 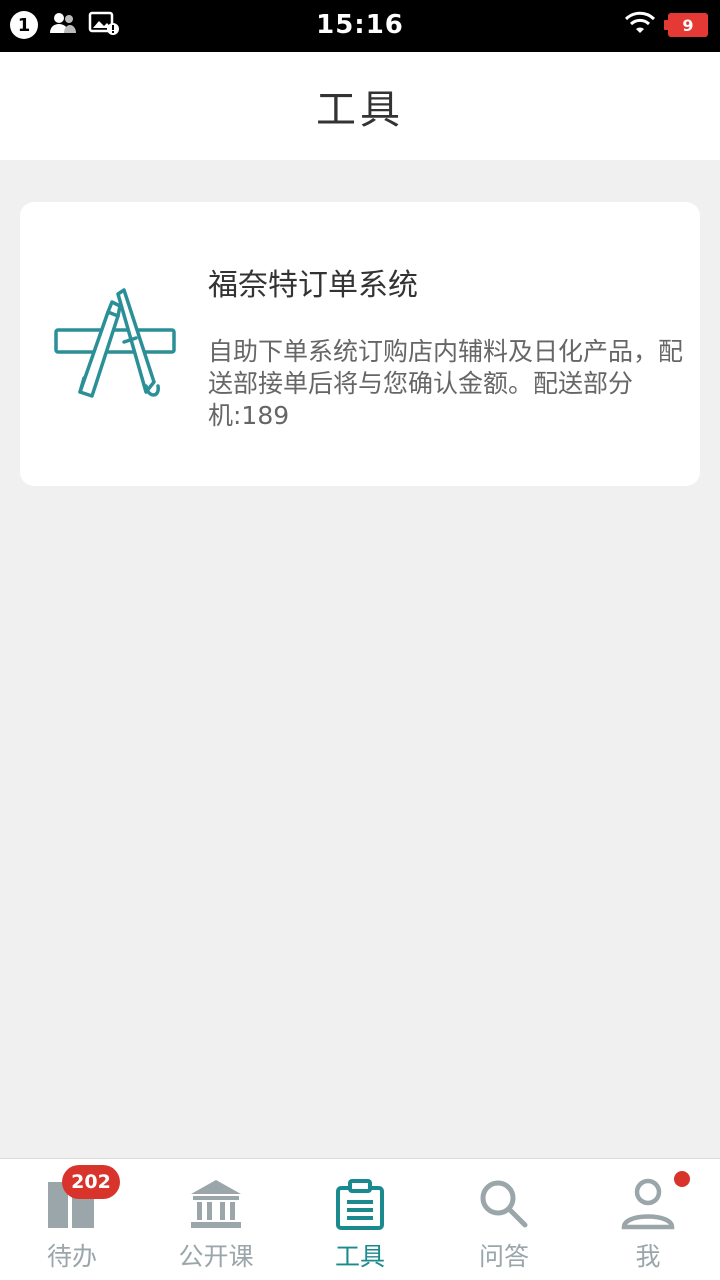 What do you see at coordinates (359, 1256) in the screenshot?
I see `tab-tools-label: 工具` at bounding box center [359, 1256].